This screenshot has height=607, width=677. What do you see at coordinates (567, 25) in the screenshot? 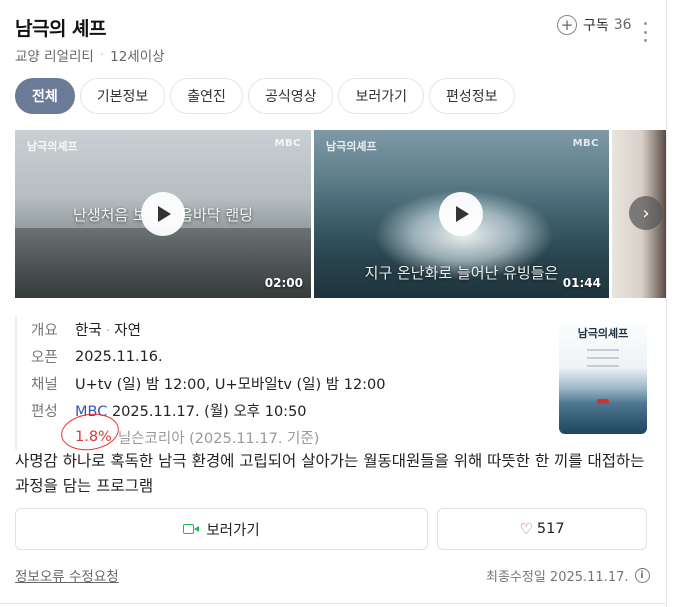
I see `plus-icon: +` at bounding box center [567, 25].